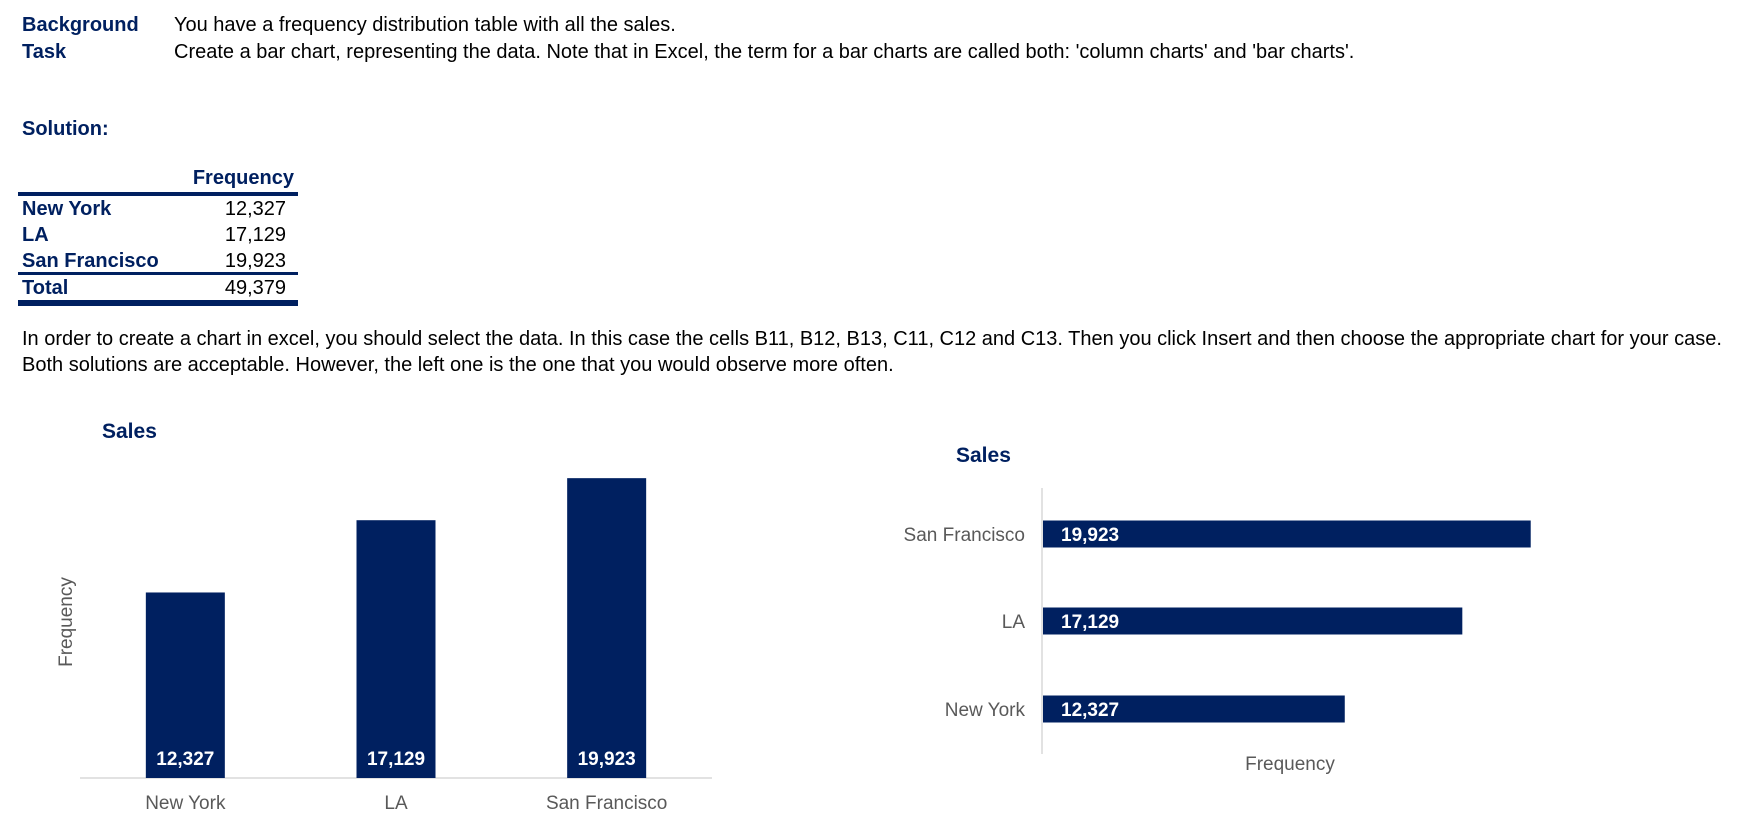 This screenshot has width=1756, height=817. I want to click on column-category-label-la: LA, so click(396, 803).